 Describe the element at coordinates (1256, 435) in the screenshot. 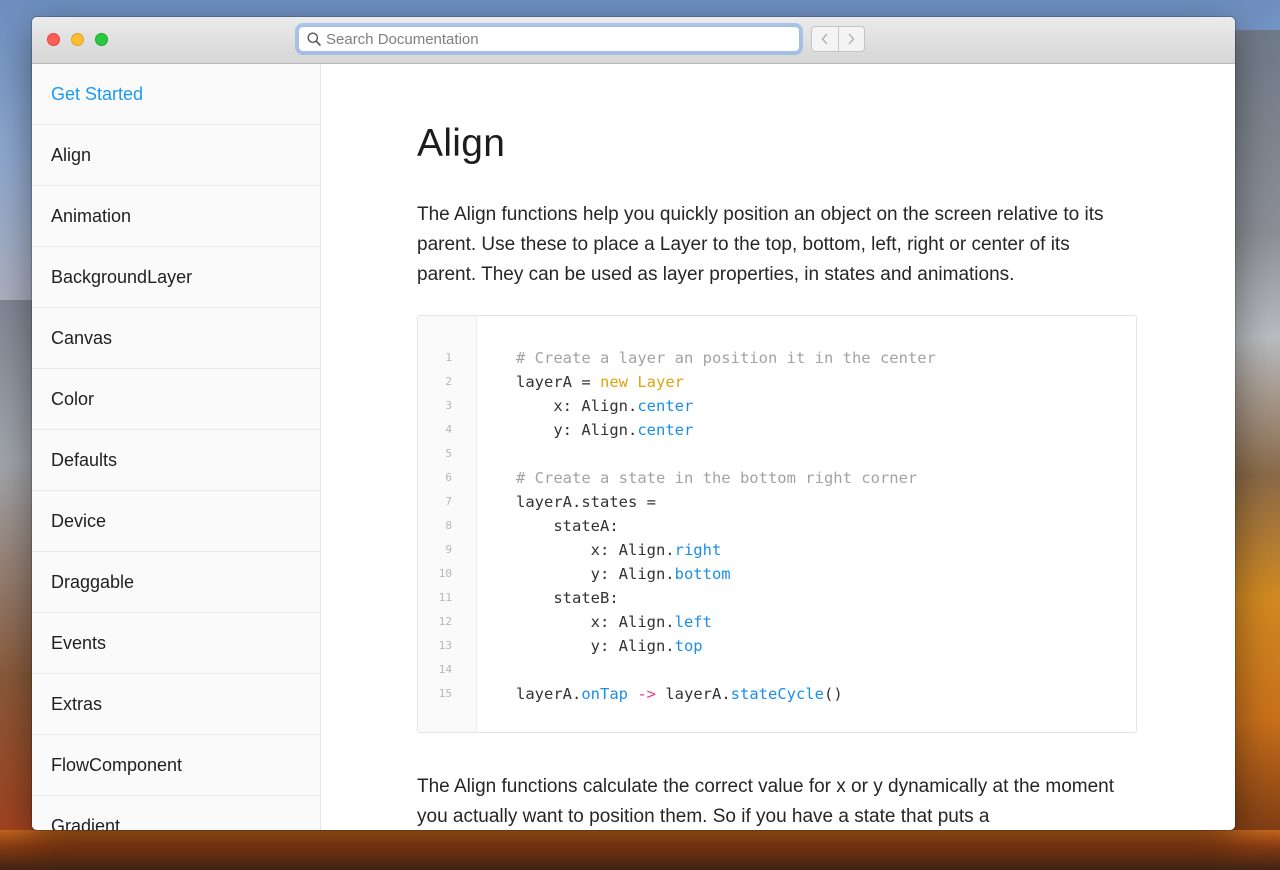

I see `desktop-wallpaper-right` at that location.